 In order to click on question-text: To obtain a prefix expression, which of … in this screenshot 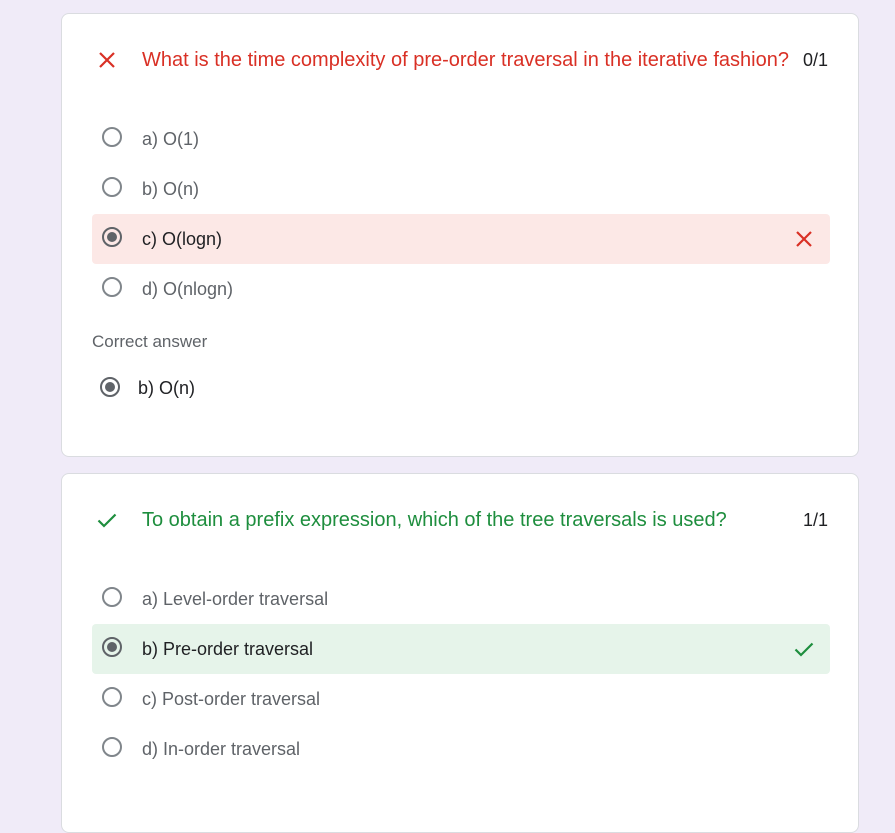, I will do `click(434, 520)`.